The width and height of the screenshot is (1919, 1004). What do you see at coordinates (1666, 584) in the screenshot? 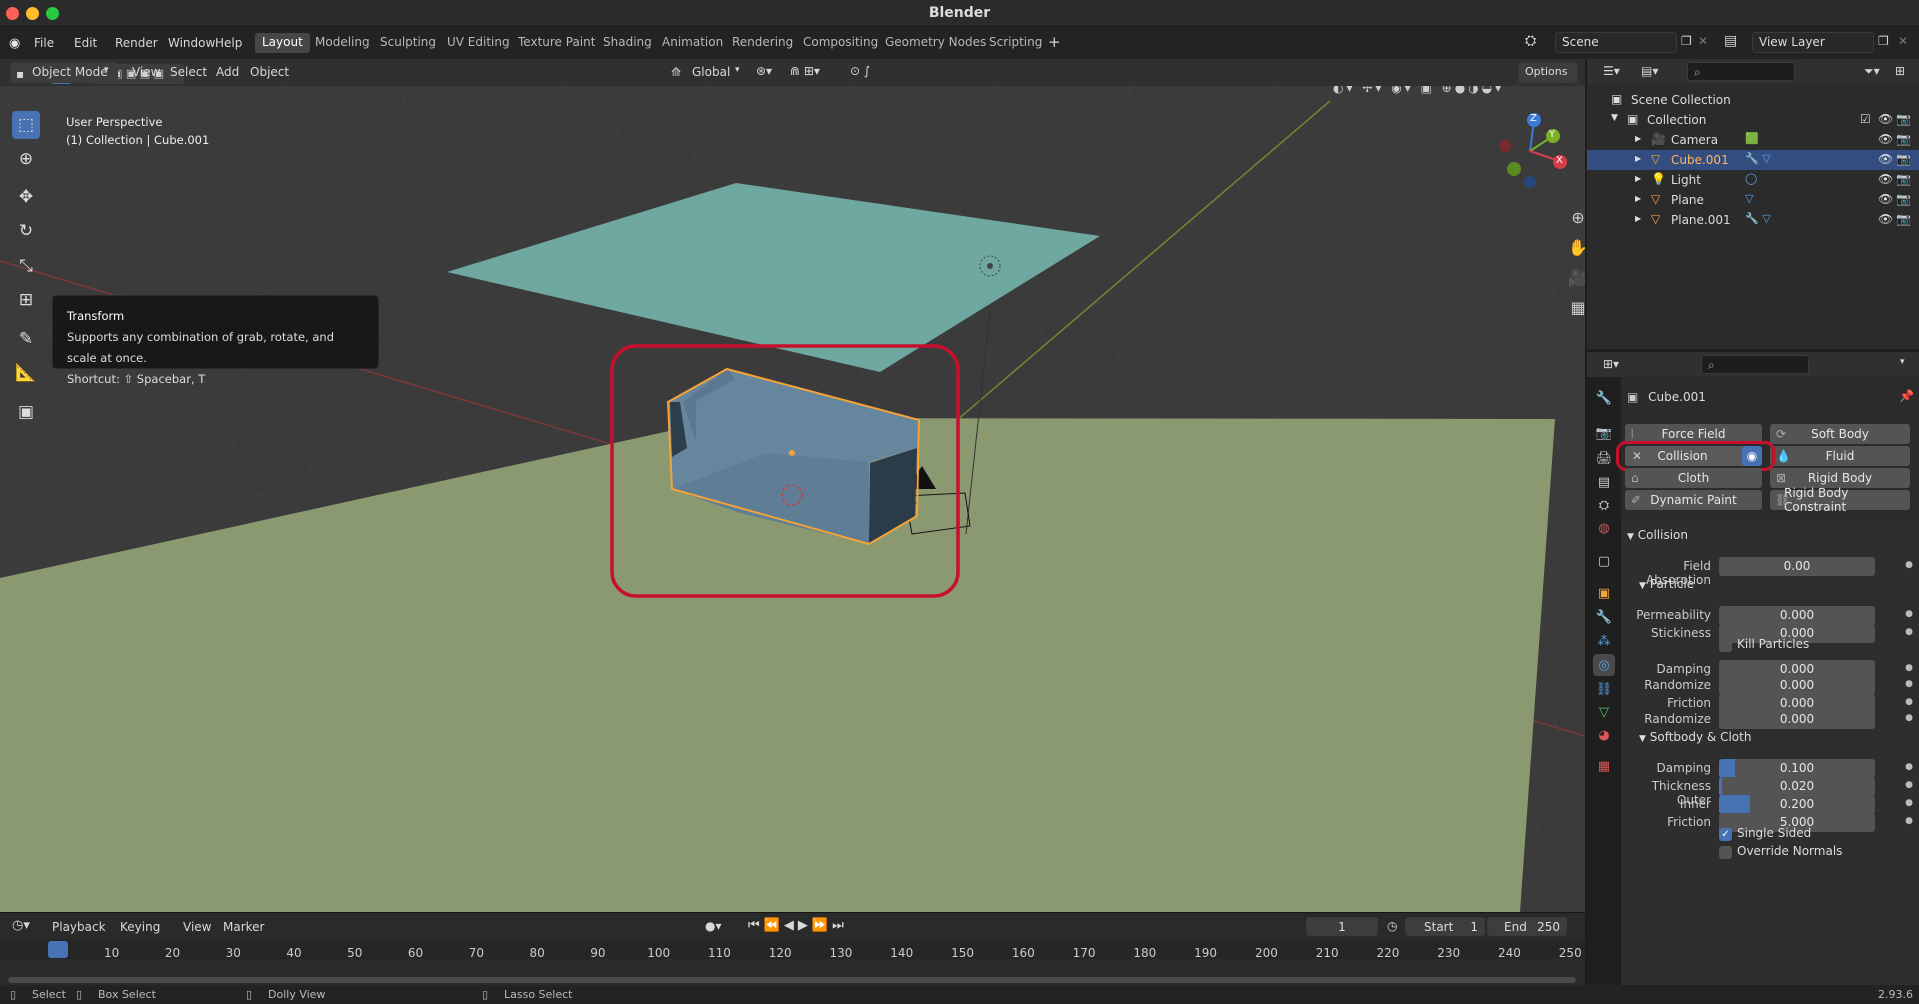
I see `particle-subpanel-header: ▼ Particle` at bounding box center [1666, 584].